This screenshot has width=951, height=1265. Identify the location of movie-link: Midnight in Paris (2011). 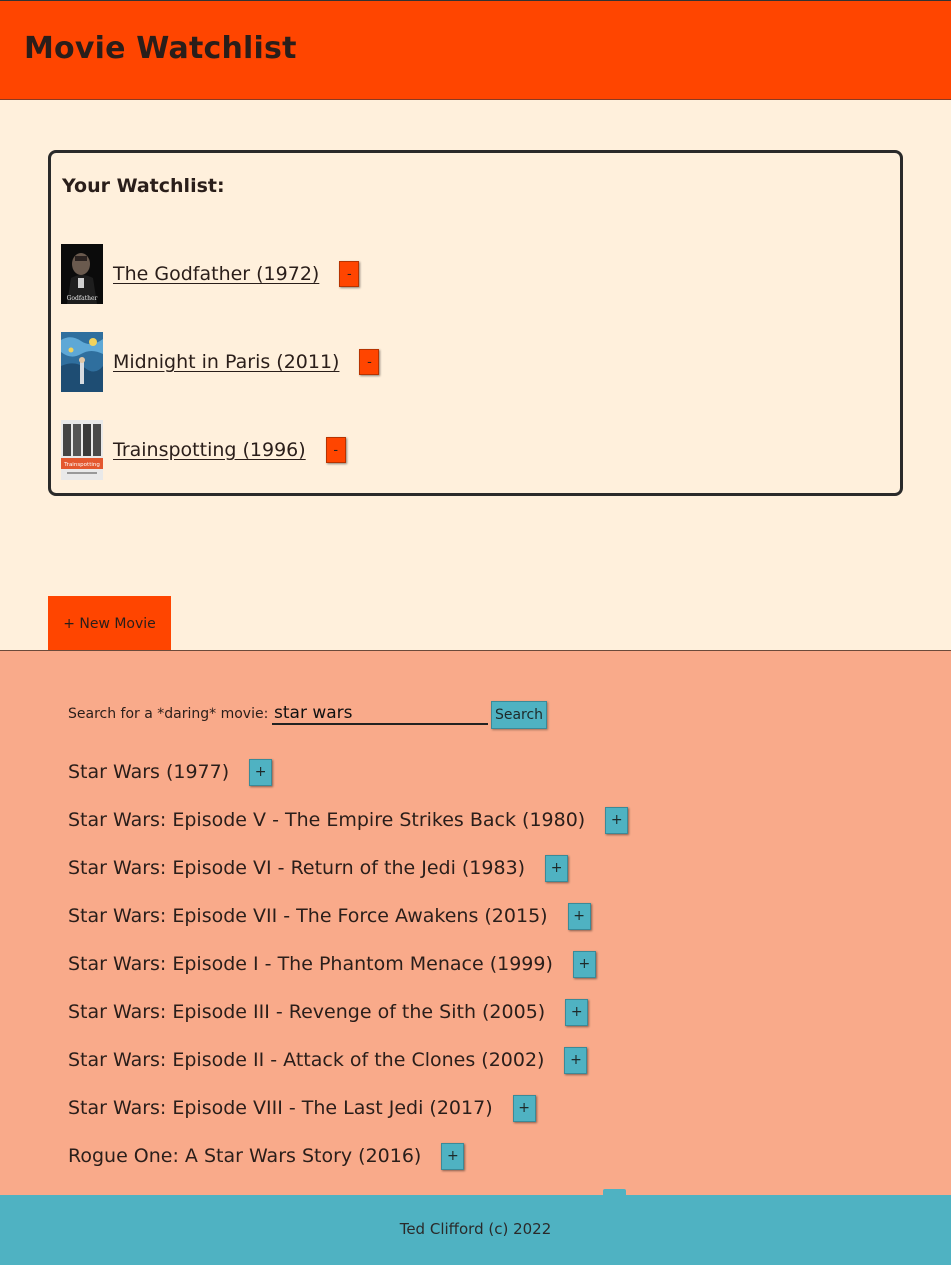
(226, 362).